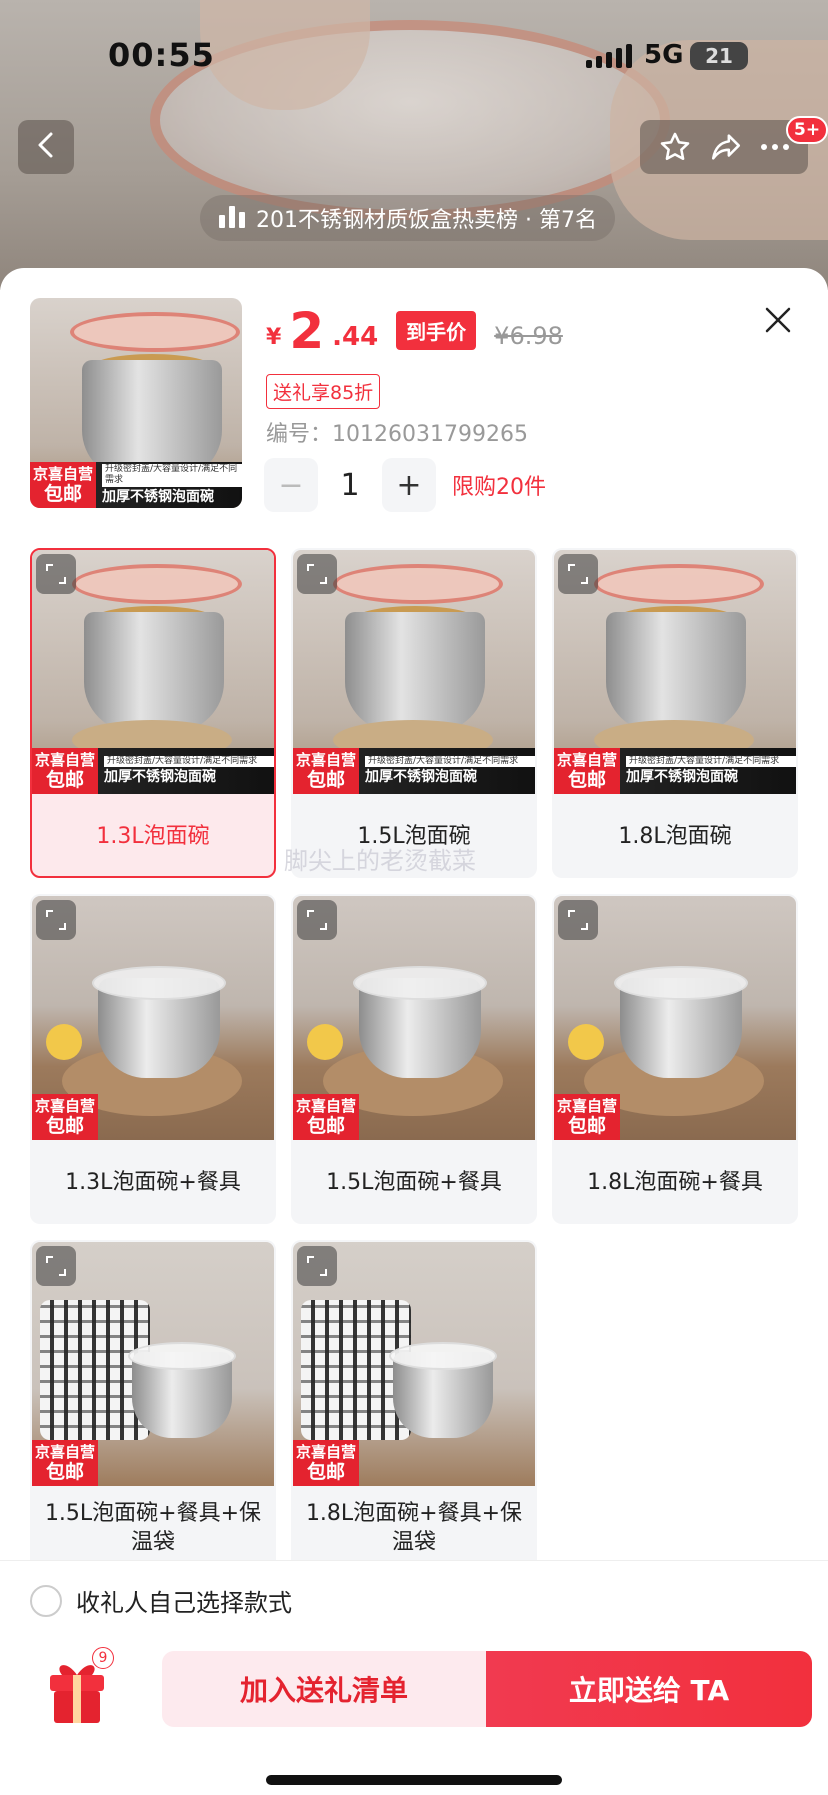  What do you see at coordinates (409, 485) in the screenshot?
I see `increment-button: +` at bounding box center [409, 485].